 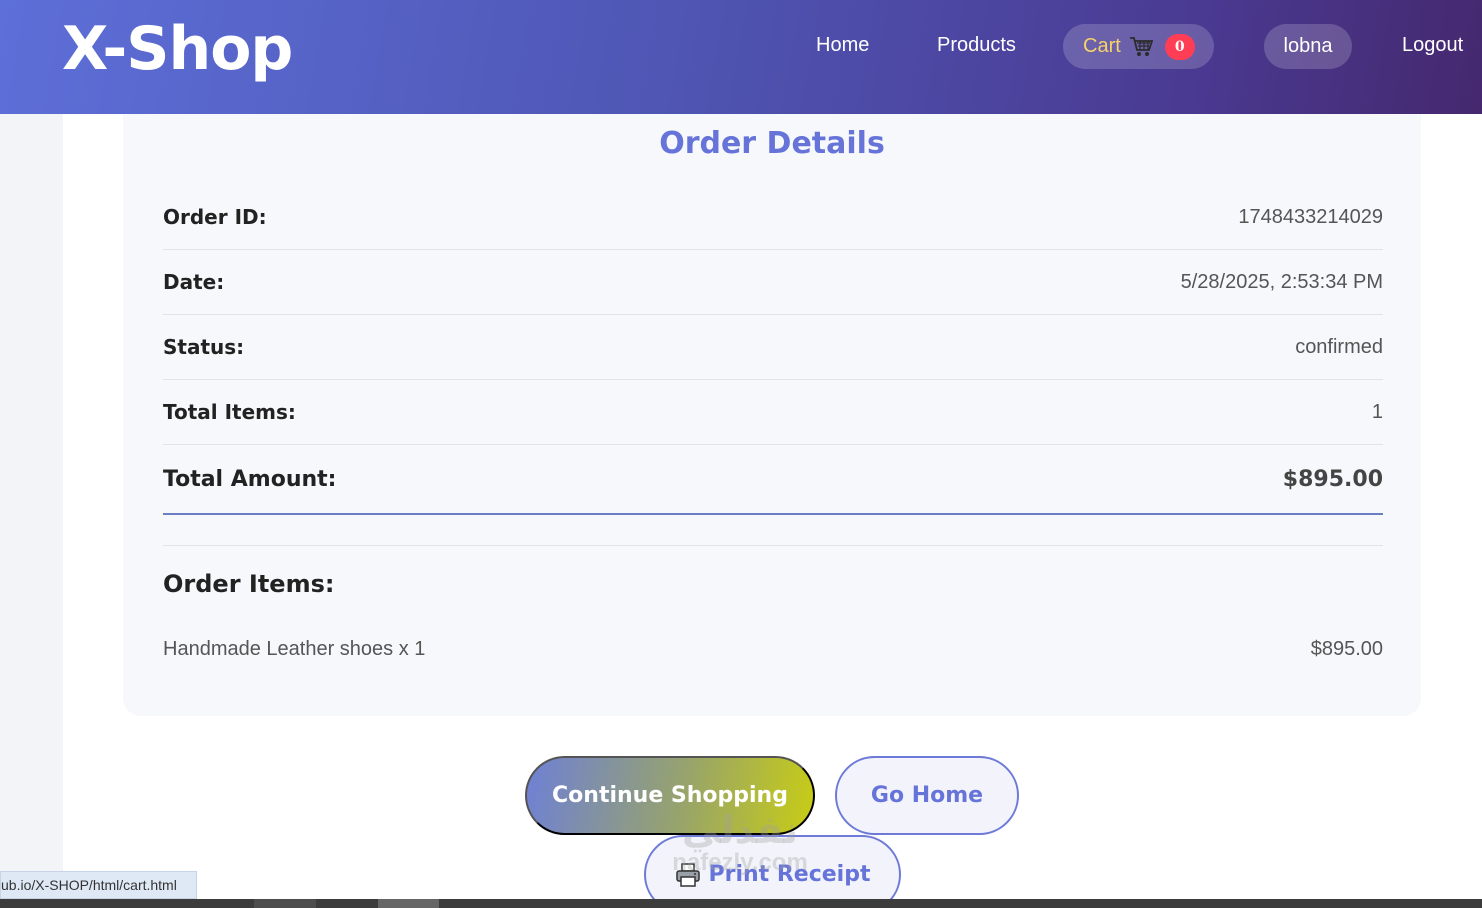 What do you see at coordinates (773, 480) in the screenshot?
I see `order-total-amount-row: Total Amount: $895.00` at bounding box center [773, 480].